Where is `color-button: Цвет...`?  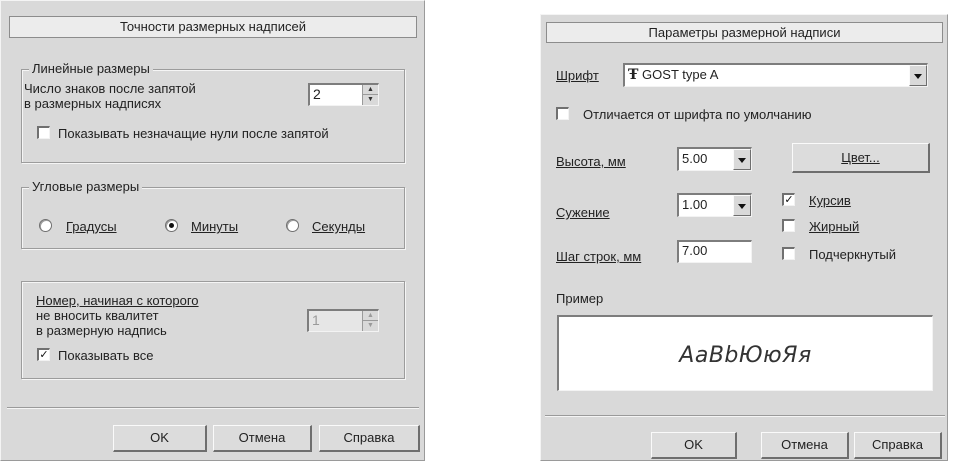 color-button: Цвет... is located at coordinates (861, 158).